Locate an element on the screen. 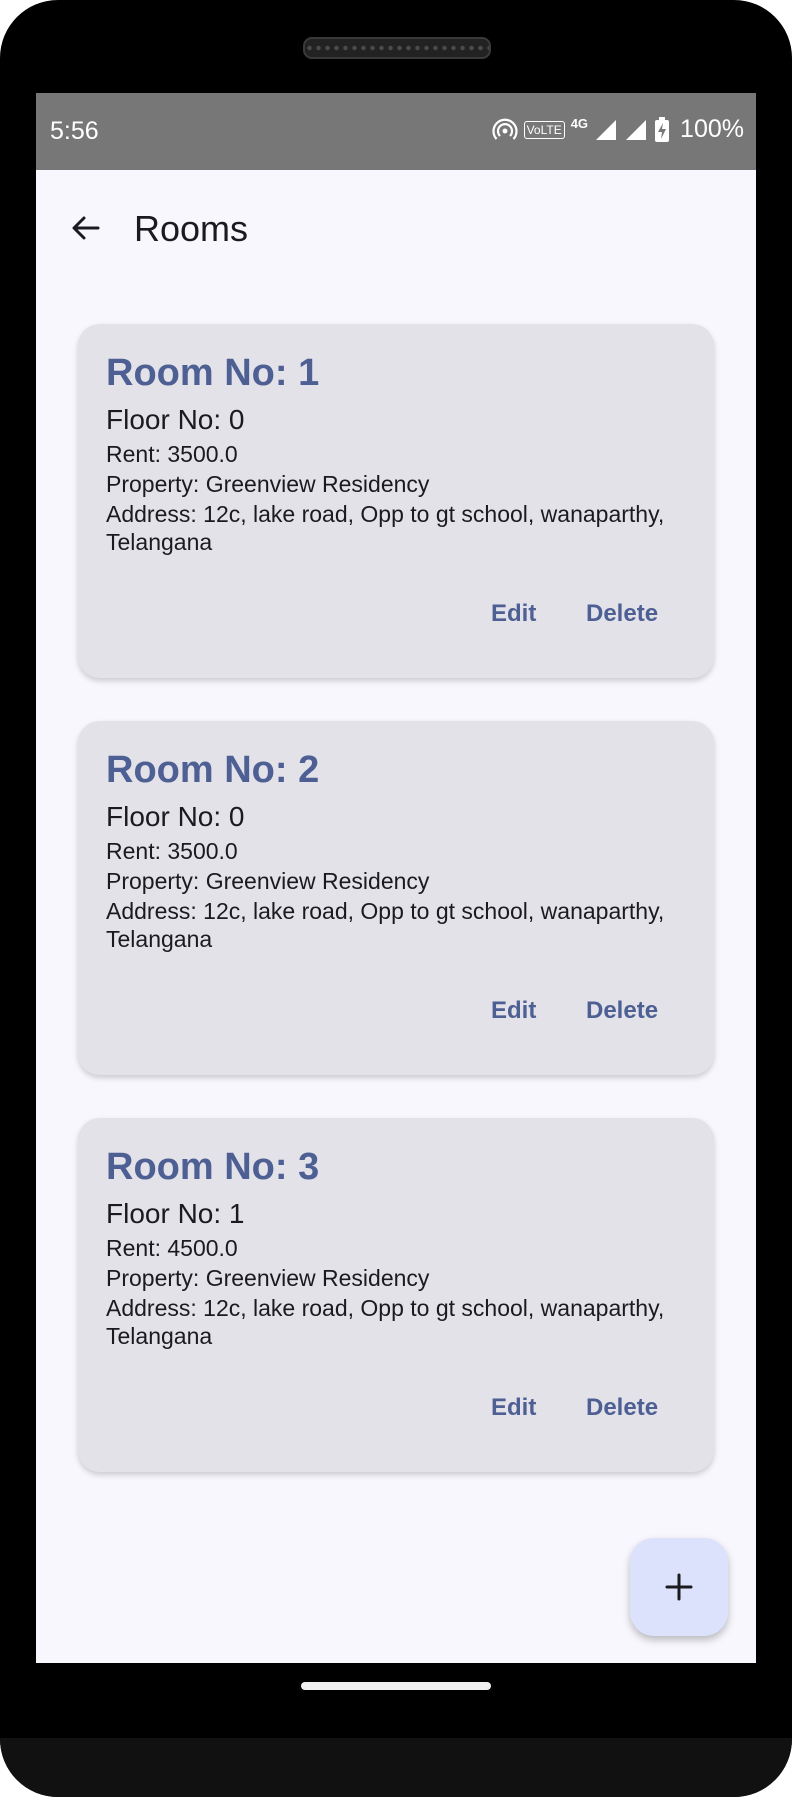  status-time: 5:56 is located at coordinates (74, 131).